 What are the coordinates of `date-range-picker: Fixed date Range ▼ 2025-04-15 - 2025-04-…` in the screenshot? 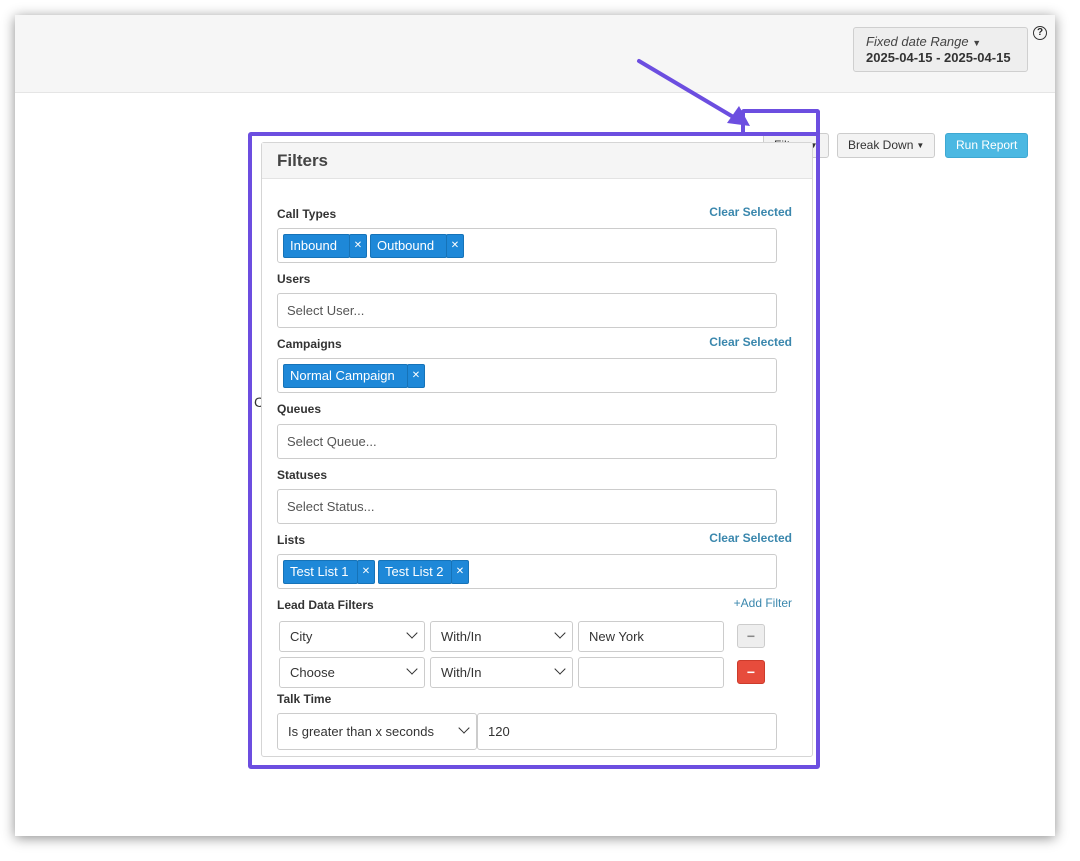 It's located at (940, 49).